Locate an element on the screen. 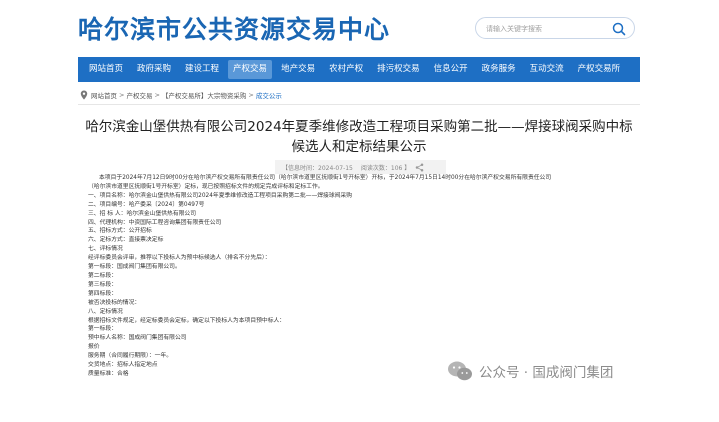 The height and width of the screenshot is (422, 719). article-line: 二、项目编号：哈产委采〔2024〕第0497号 is located at coordinates (146, 204).